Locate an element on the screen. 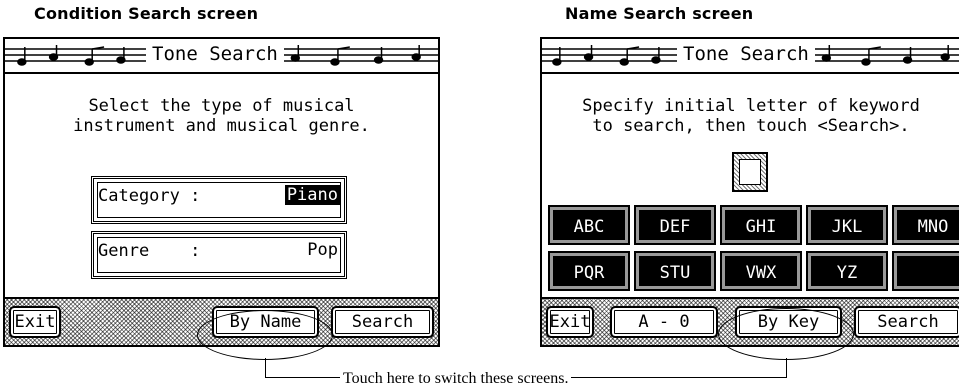 This screenshot has width=959, height=391. key-def-button: DEF is located at coordinates (675, 225).